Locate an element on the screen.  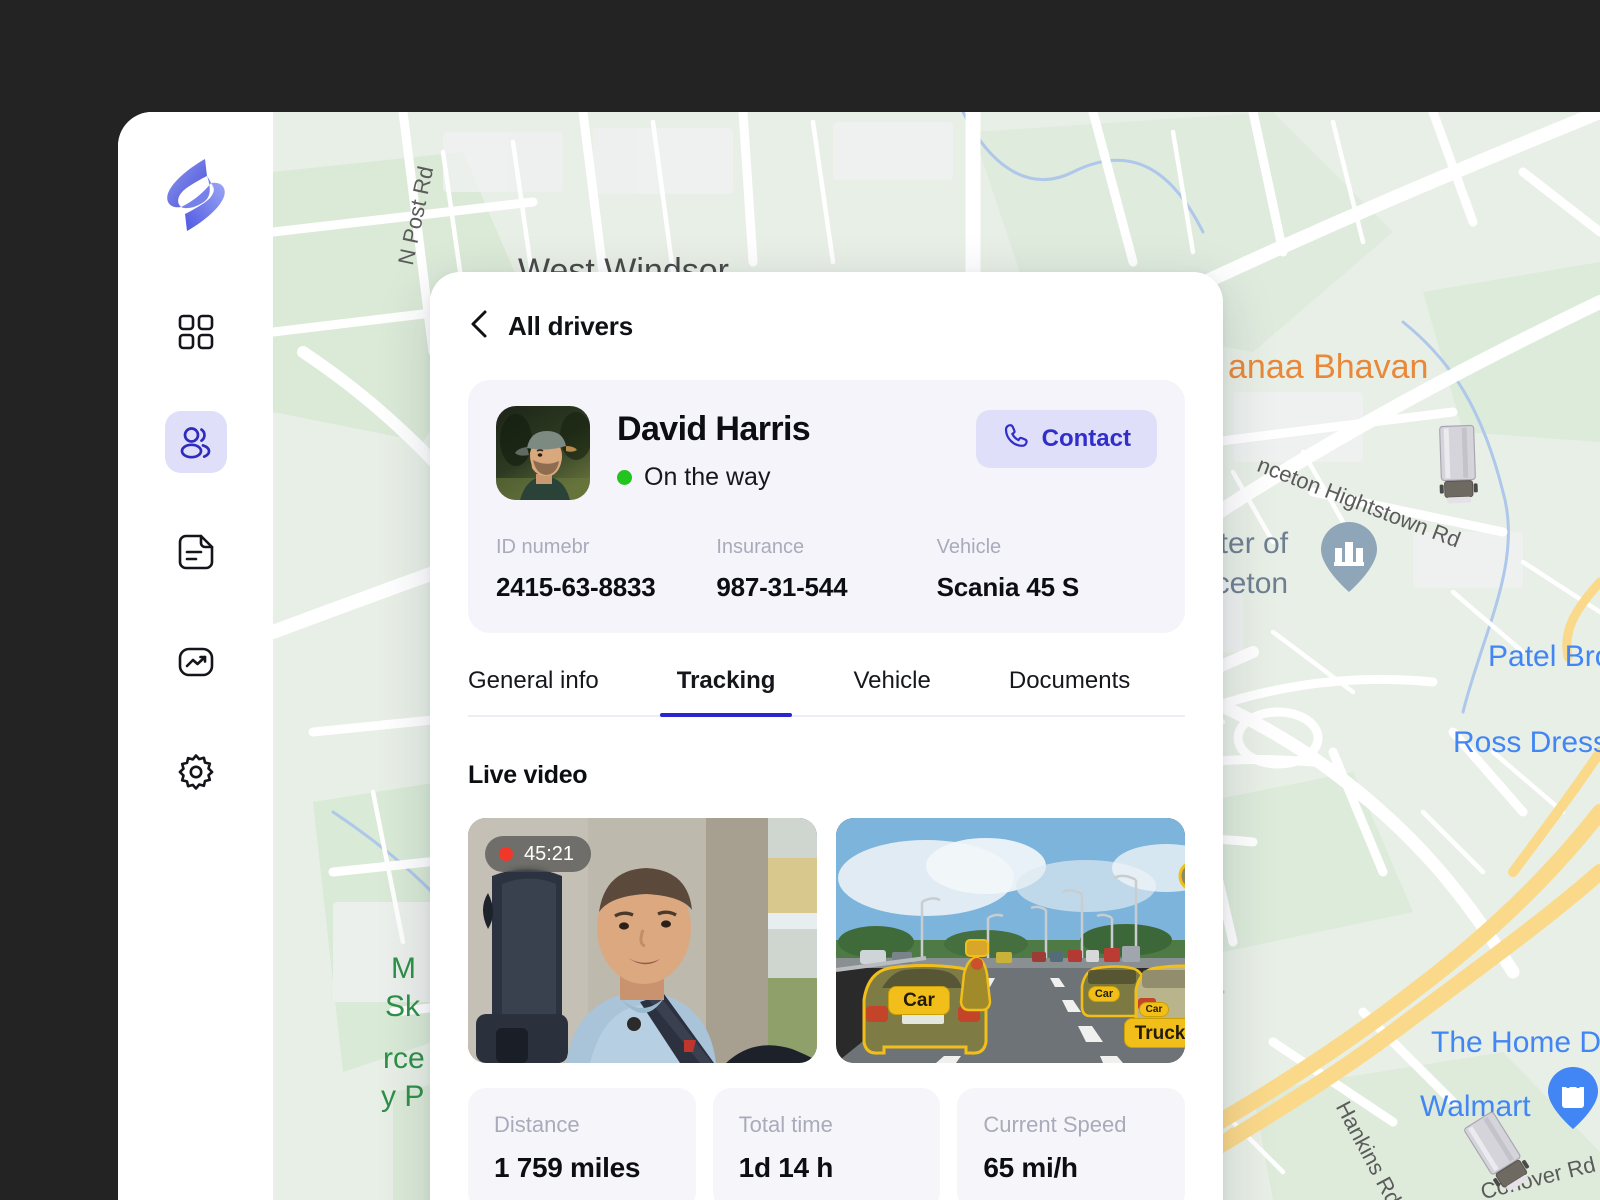
stat-total-time: Total time 1d 14 h is located at coordinates (826, 1144).